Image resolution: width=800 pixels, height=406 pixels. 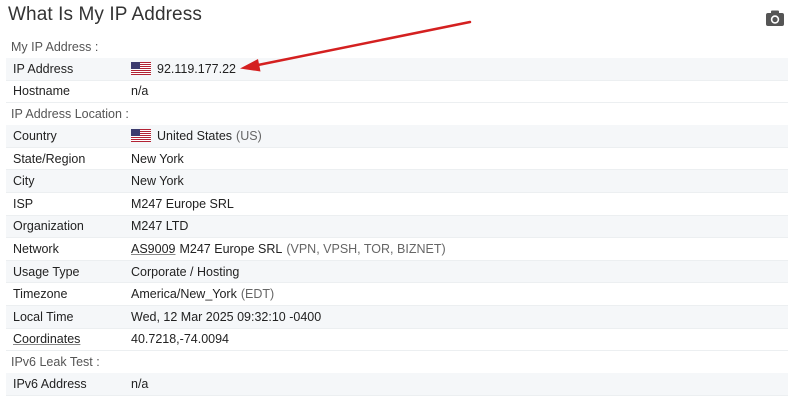 What do you see at coordinates (50, 383) in the screenshot?
I see `ipv6-address-label: IPv6 Address` at bounding box center [50, 383].